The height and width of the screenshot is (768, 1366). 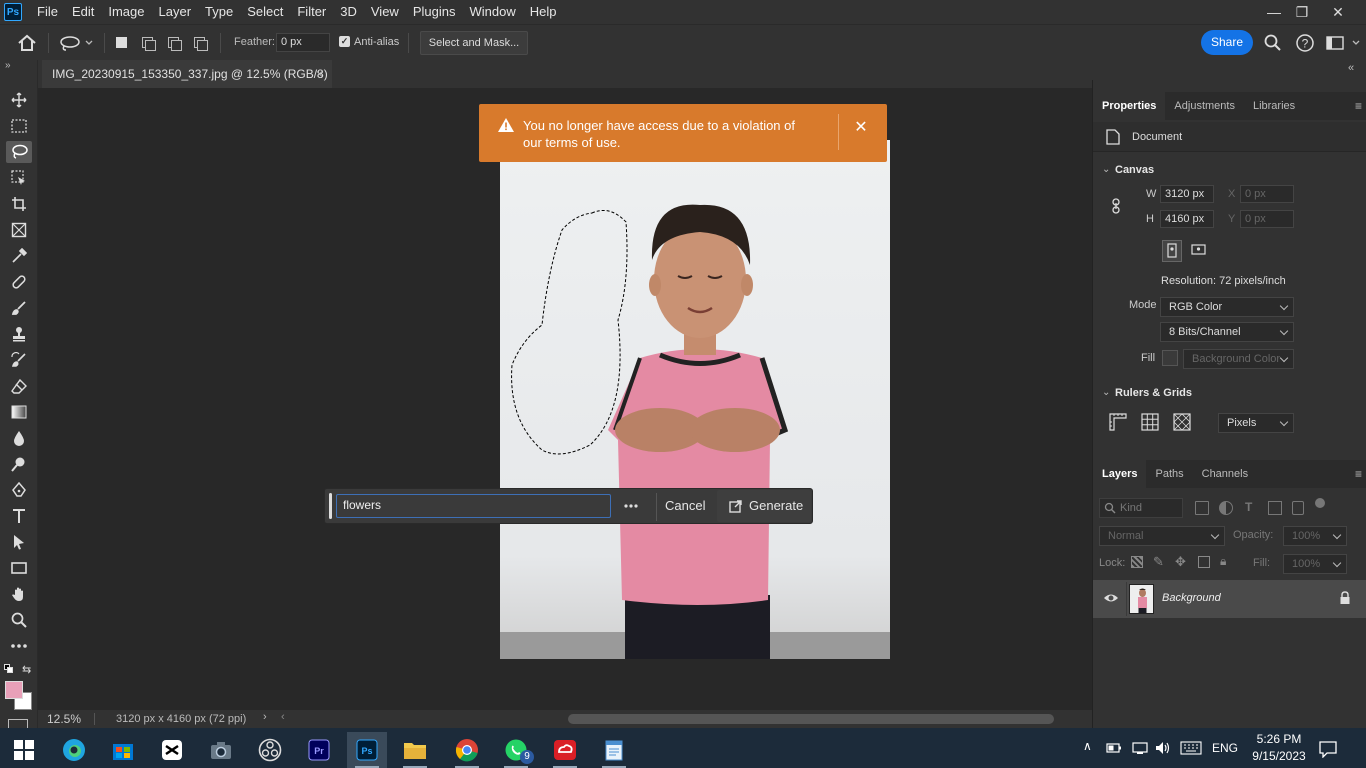 I want to click on layer-row-background: Background, so click(x=1229, y=599).